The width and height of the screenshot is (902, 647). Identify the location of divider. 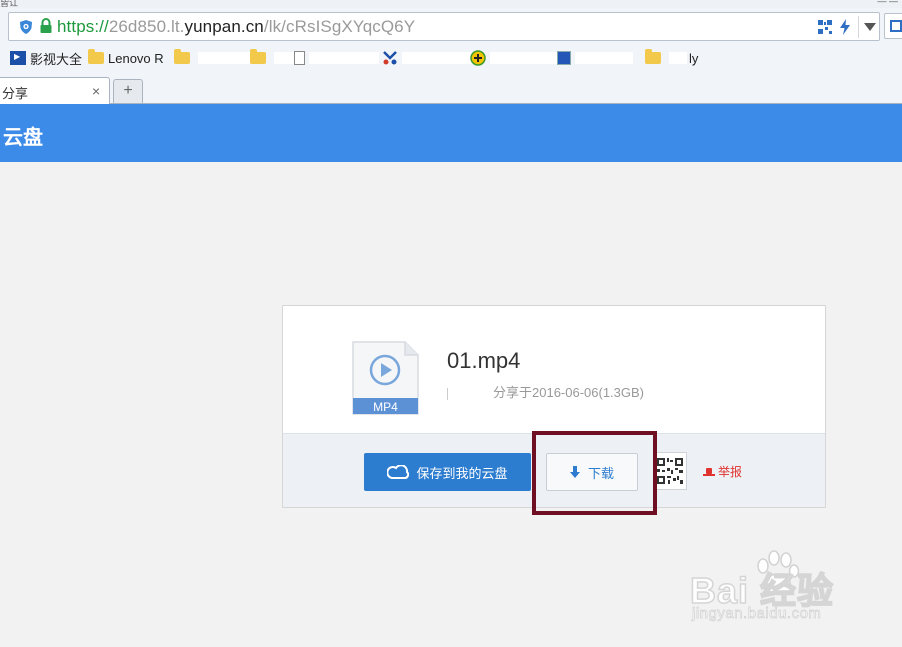
(858, 27).